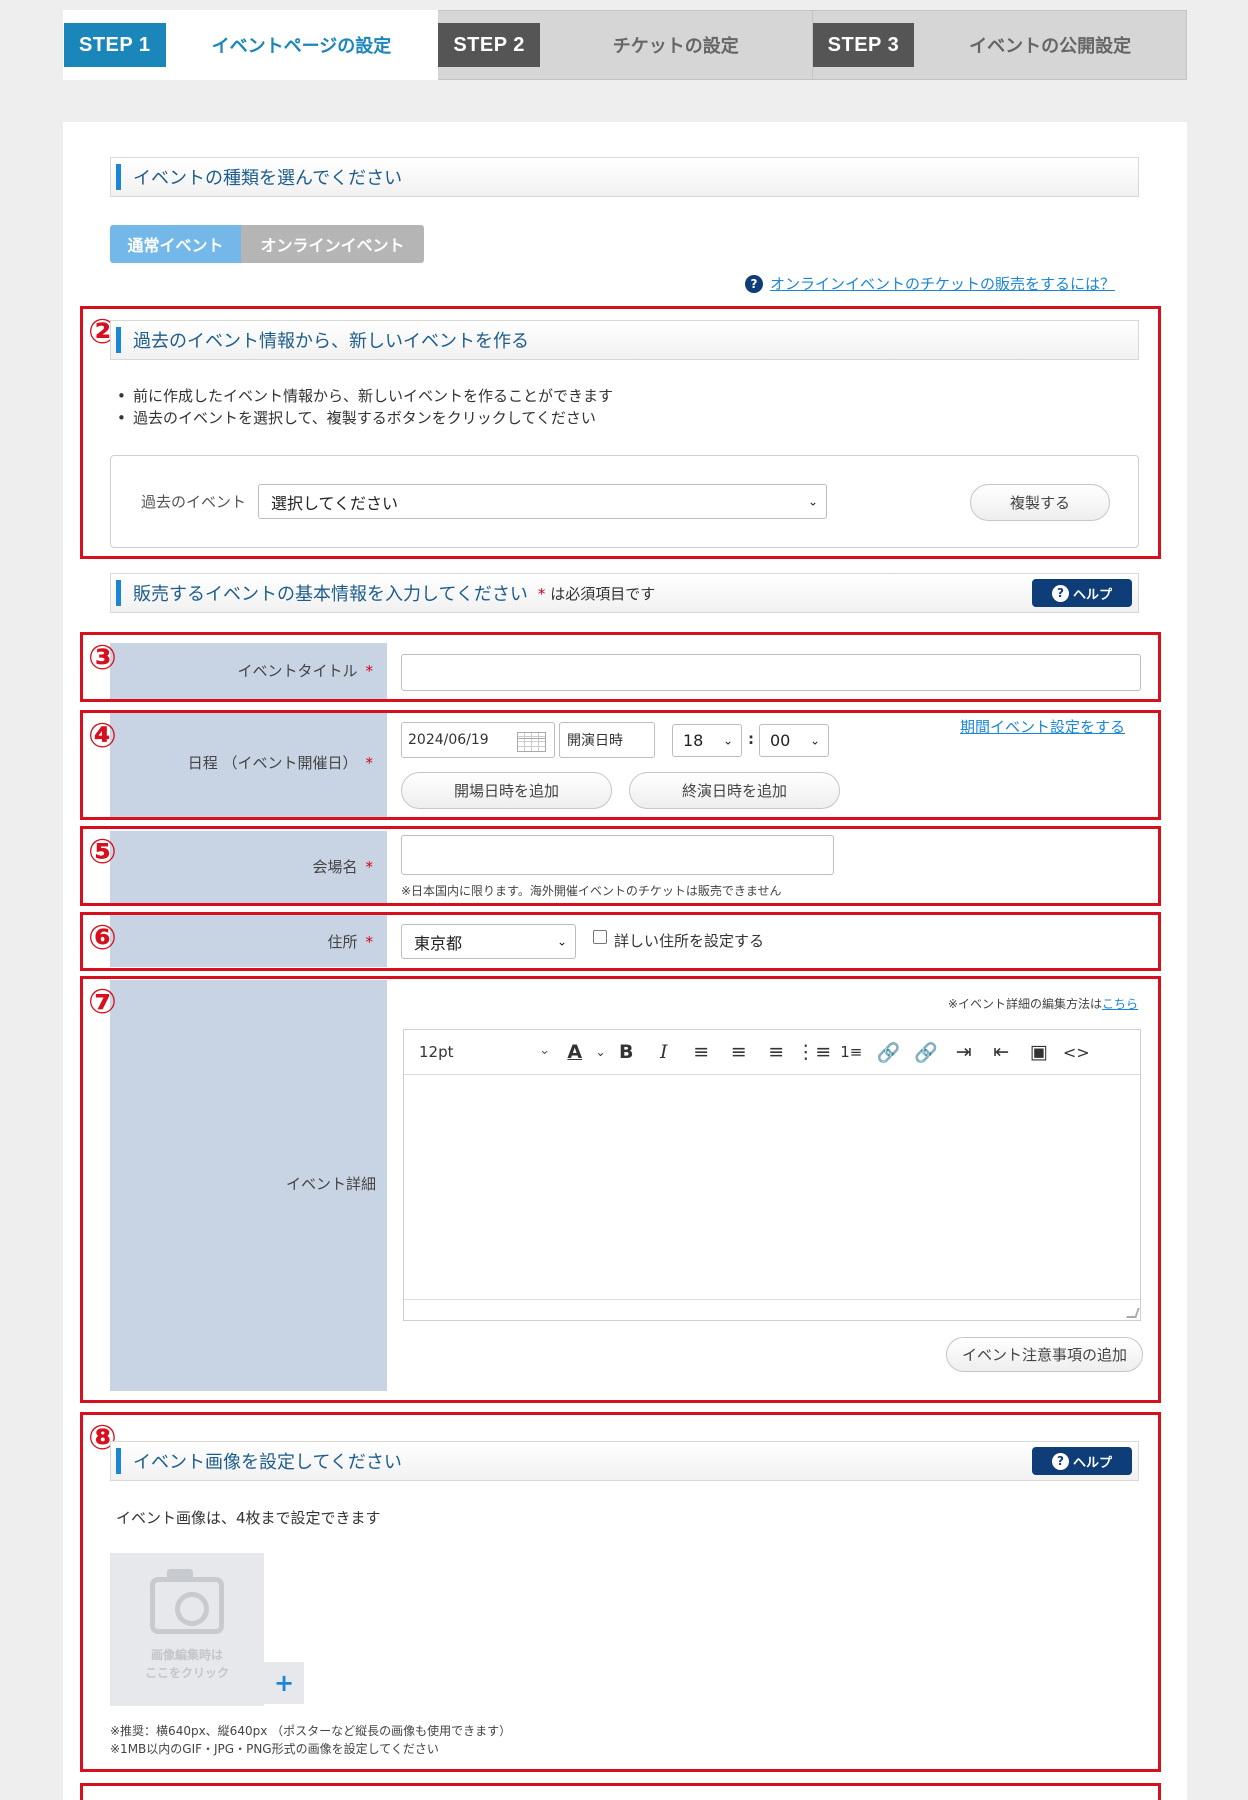 This screenshot has width=1248, height=1800. What do you see at coordinates (1042, 726) in the screenshot?
I see `period-event-link: 期間イベント設定をする` at bounding box center [1042, 726].